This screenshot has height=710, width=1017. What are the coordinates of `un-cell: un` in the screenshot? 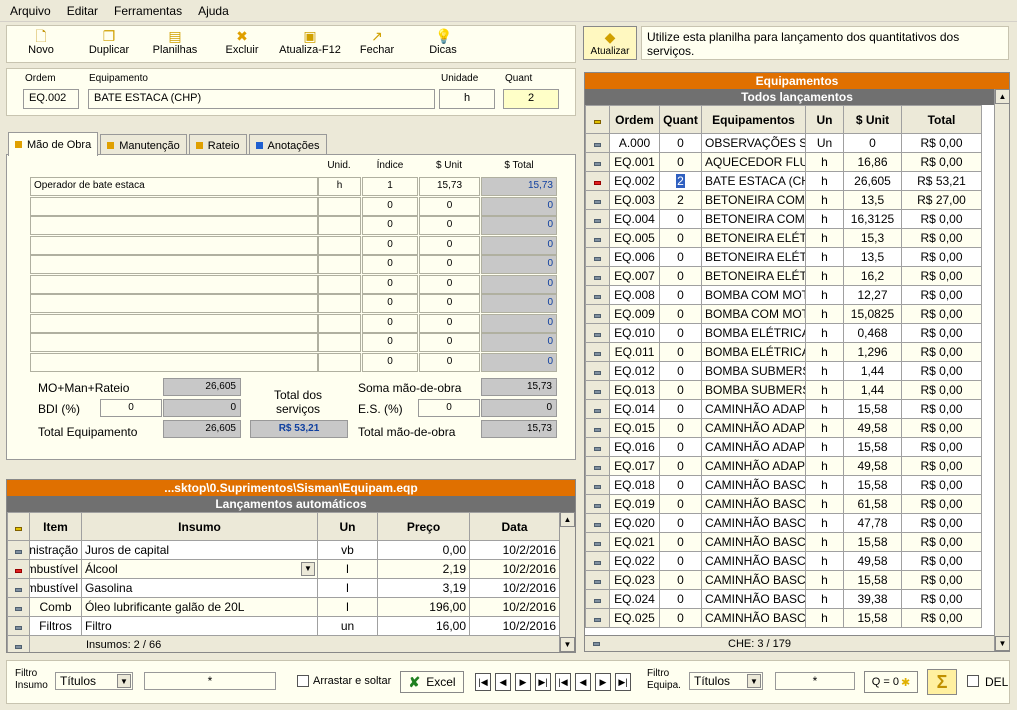 It's located at (347, 626).